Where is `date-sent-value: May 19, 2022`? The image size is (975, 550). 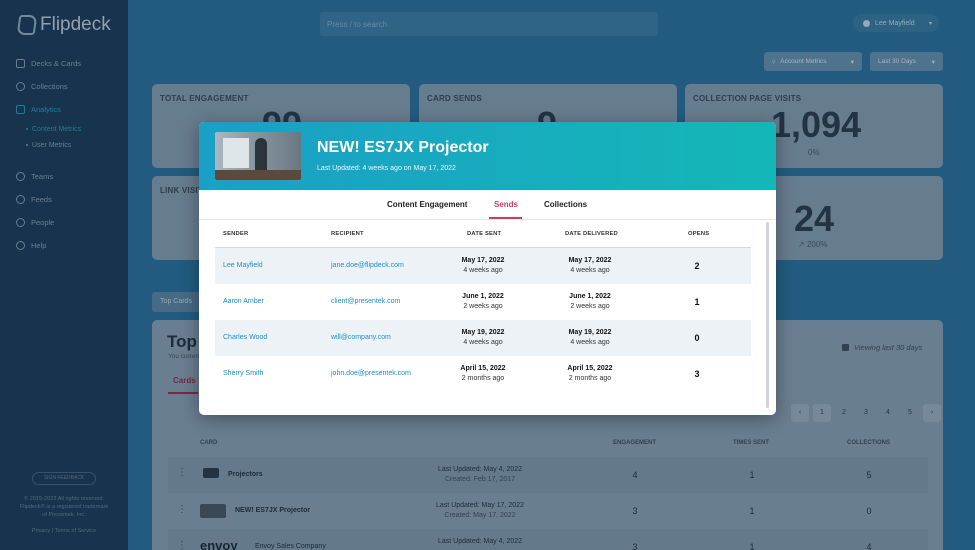 date-sent-value: May 19, 2022 is located at coordinates (483, 332).